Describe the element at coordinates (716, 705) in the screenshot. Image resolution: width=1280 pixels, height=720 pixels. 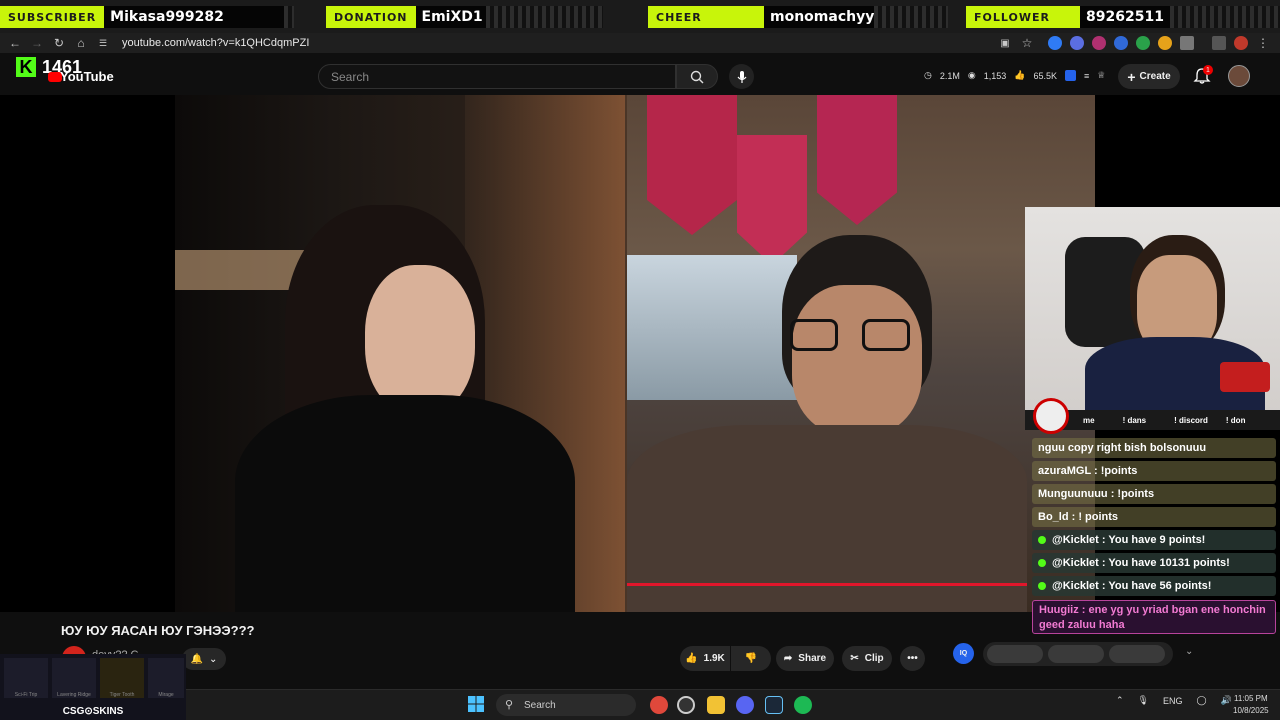
I see `file-explorer-icon` at that location.